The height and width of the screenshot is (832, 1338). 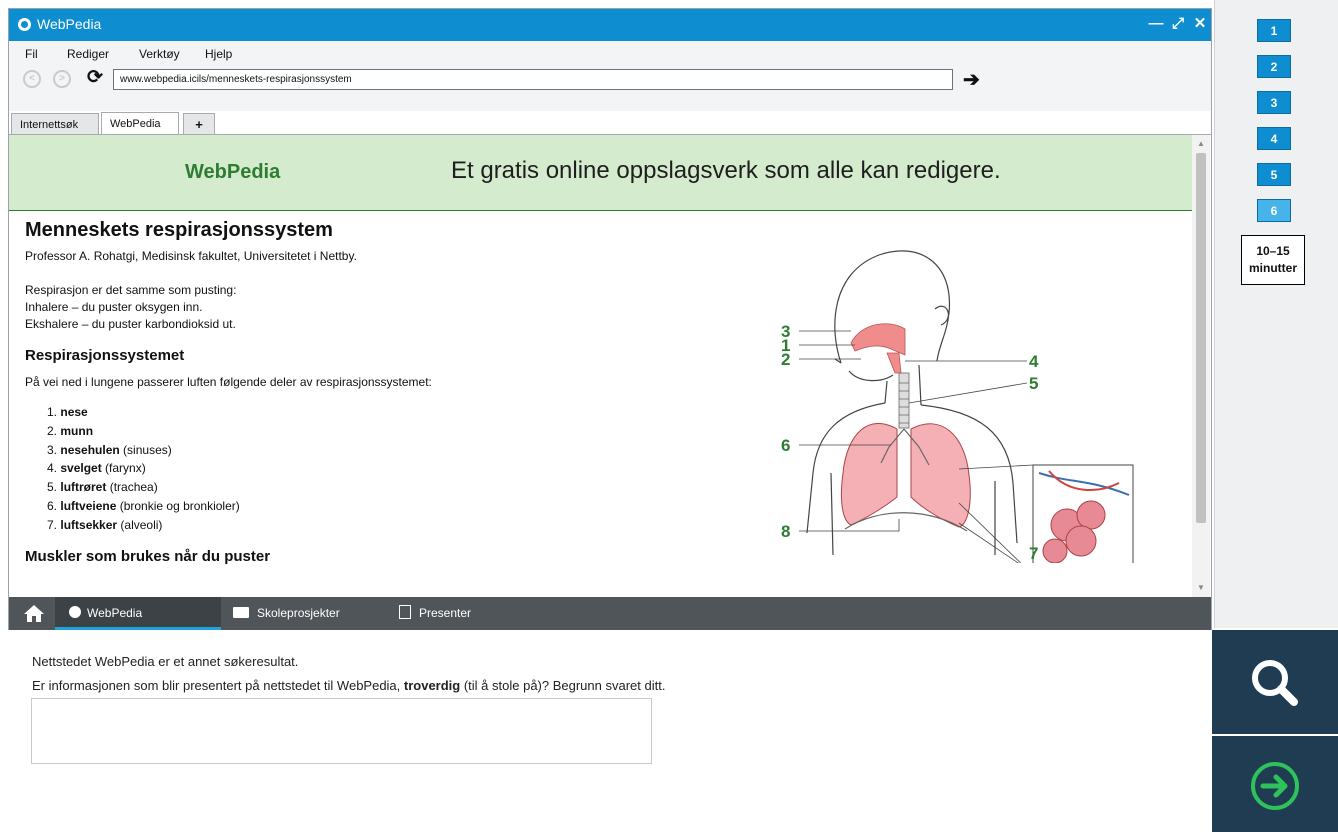 I want to click on navigation-bar: < > ⟳ ➔, so click(x=610, y=88).